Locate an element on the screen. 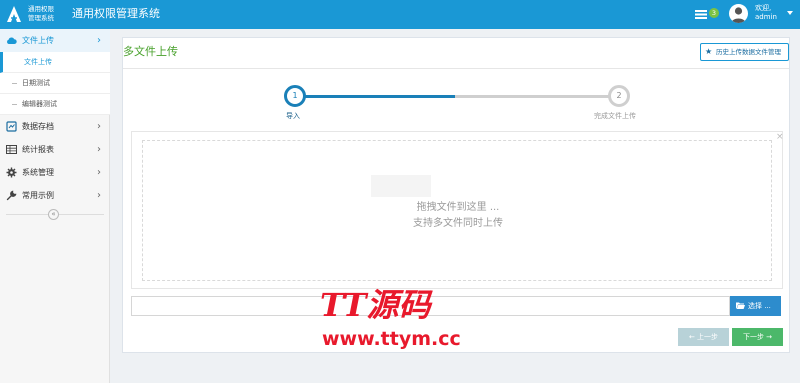 Image resolution: width=800 pixels, height=383 pixels. user-menu: 欢迎, admin is located at coordinates (762, 14).